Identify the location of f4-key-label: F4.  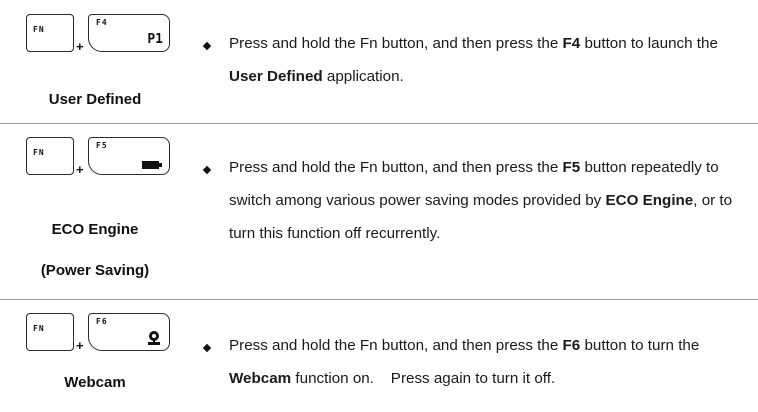
(102, 22).